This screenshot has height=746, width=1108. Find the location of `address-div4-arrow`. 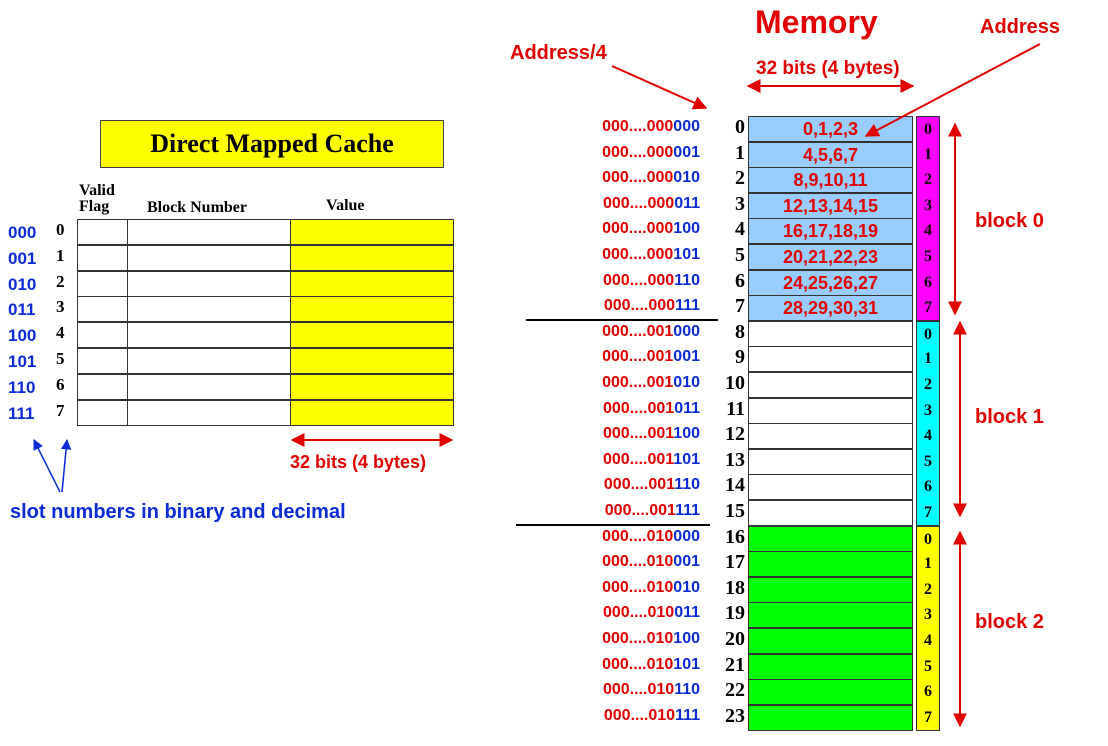

address-div4-arrow is located at coordinates (659, 87).